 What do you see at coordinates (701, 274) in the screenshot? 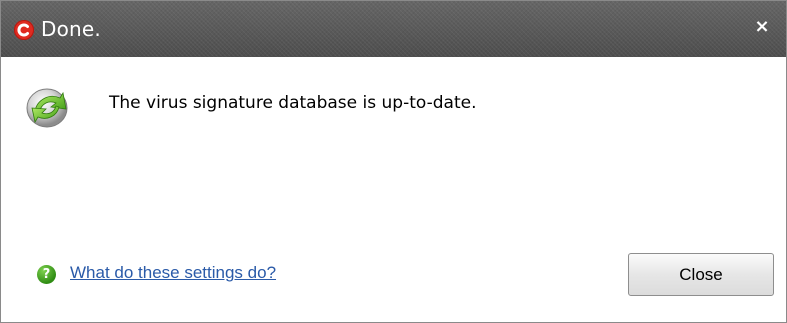
I see `close-button: Close` at bounding box center [701, 274].